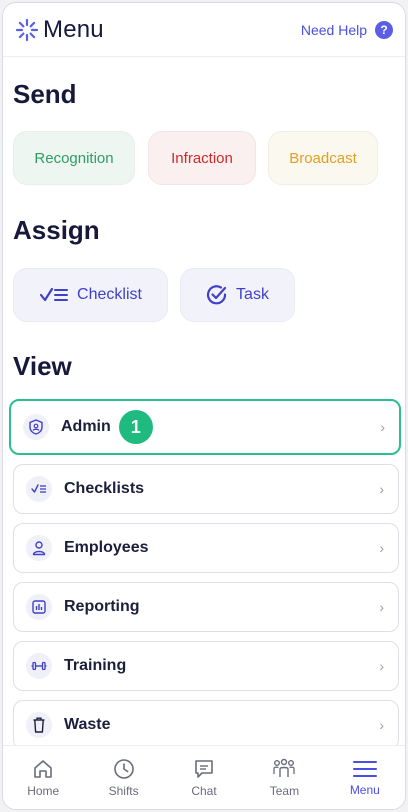 The width and height of the screenshot is (408, 812). What do you see at coordinates (56, 230) in the screenshot?
I see `section-title-assign: Assign` at bounding box center [56, 230].